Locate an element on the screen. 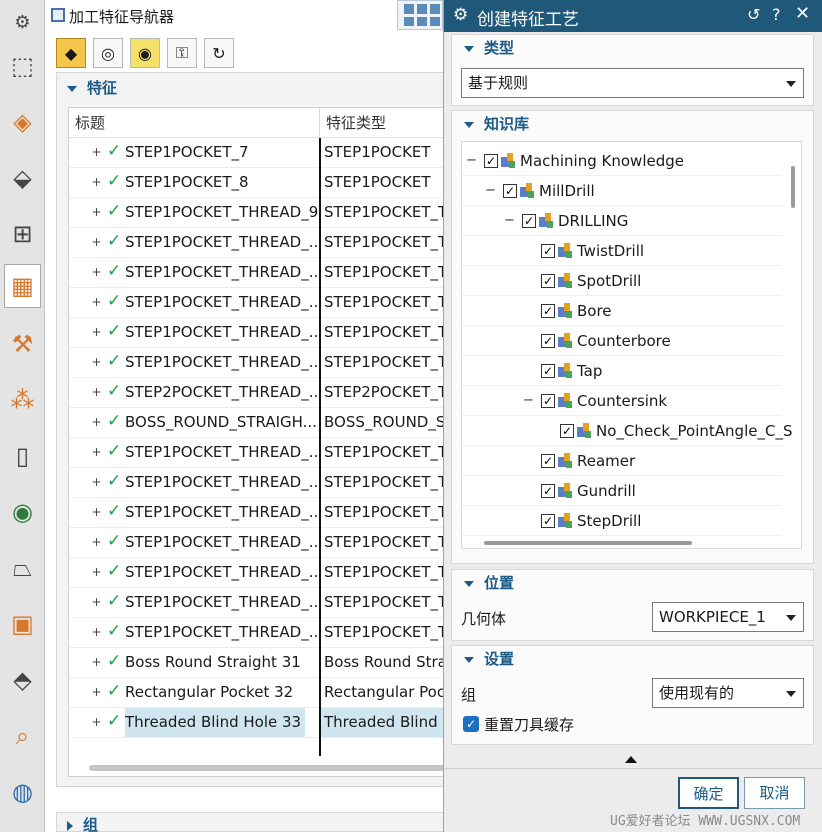 Image resolution: width=822 pixels, height=832 pixels. reuse-library-icon: ▯ is located at coordinates (22, 456).